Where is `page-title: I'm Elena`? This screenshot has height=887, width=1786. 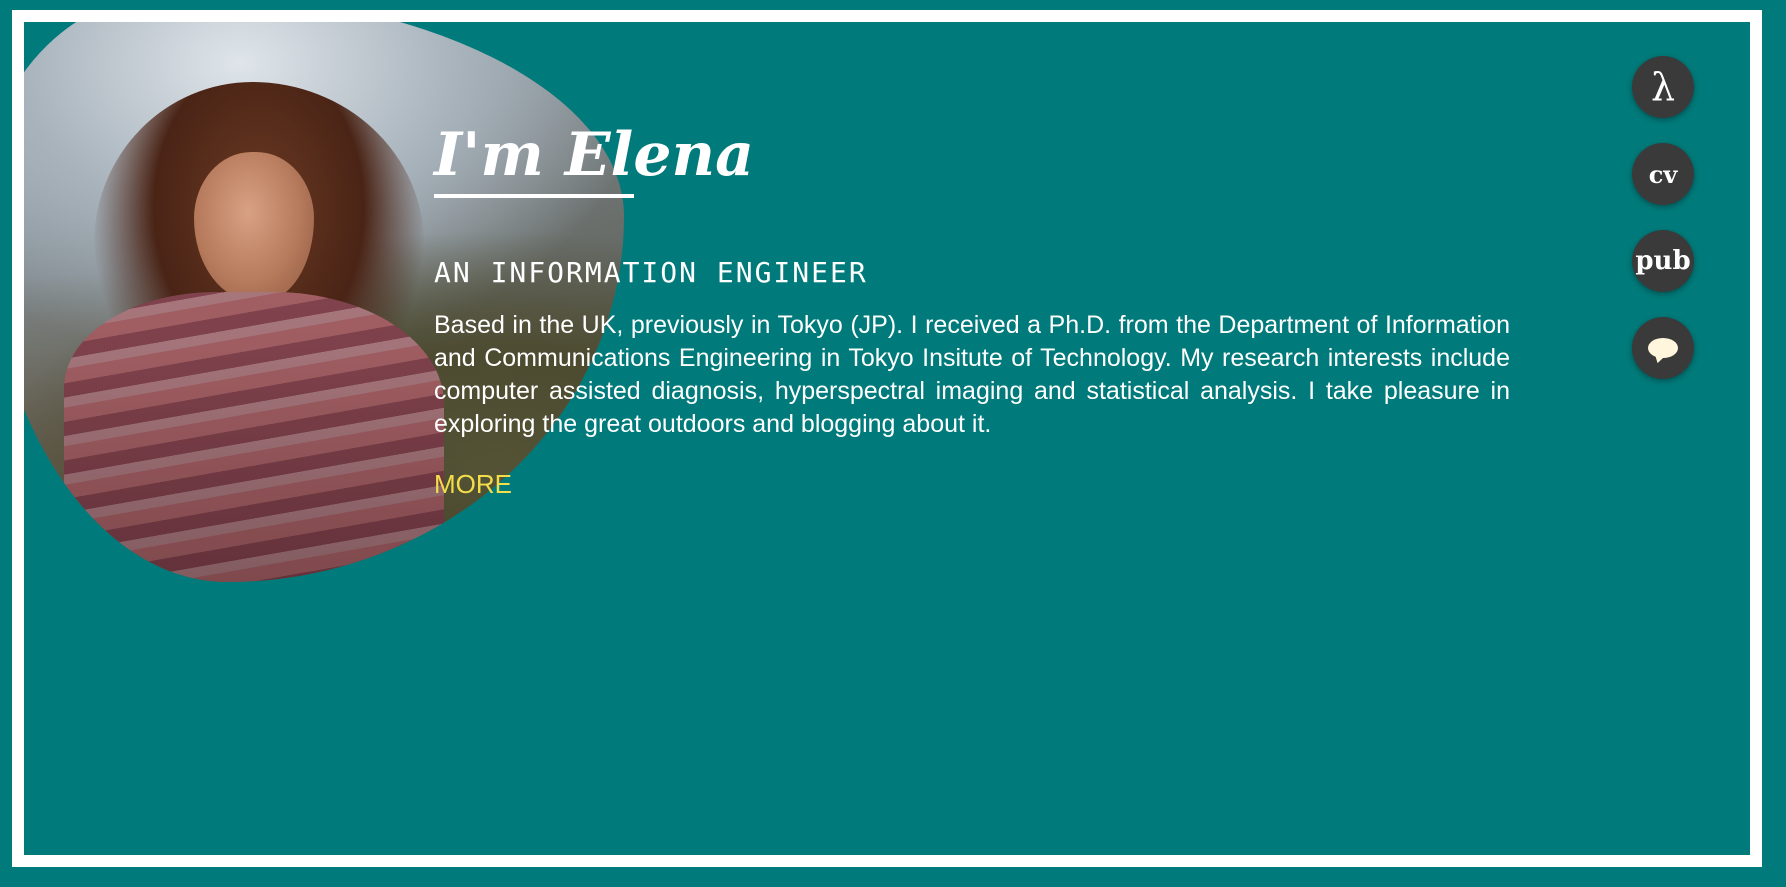 page-title: I'm Elena is located at coordinates (594, 155).